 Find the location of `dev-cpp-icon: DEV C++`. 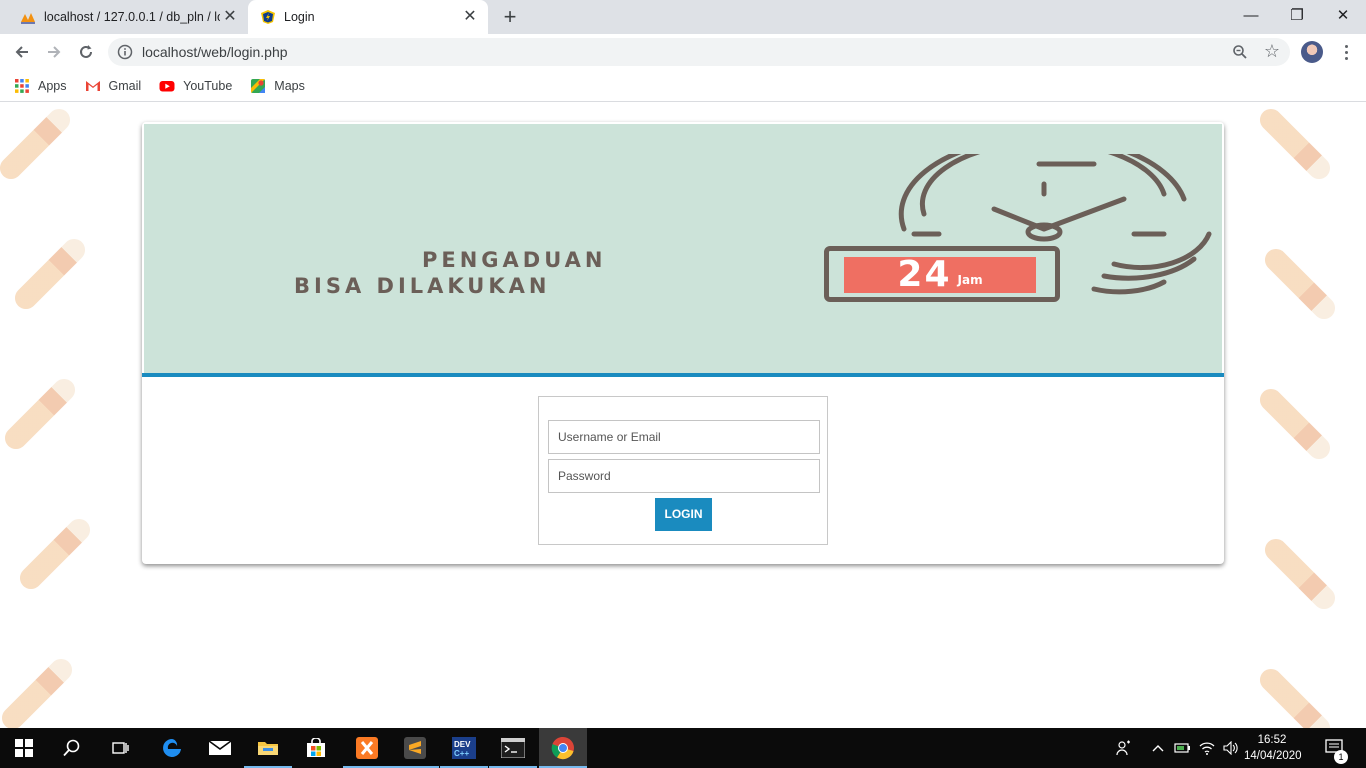

dev-cpp-icon: DEV C++ is located at coordinates (464, 748).